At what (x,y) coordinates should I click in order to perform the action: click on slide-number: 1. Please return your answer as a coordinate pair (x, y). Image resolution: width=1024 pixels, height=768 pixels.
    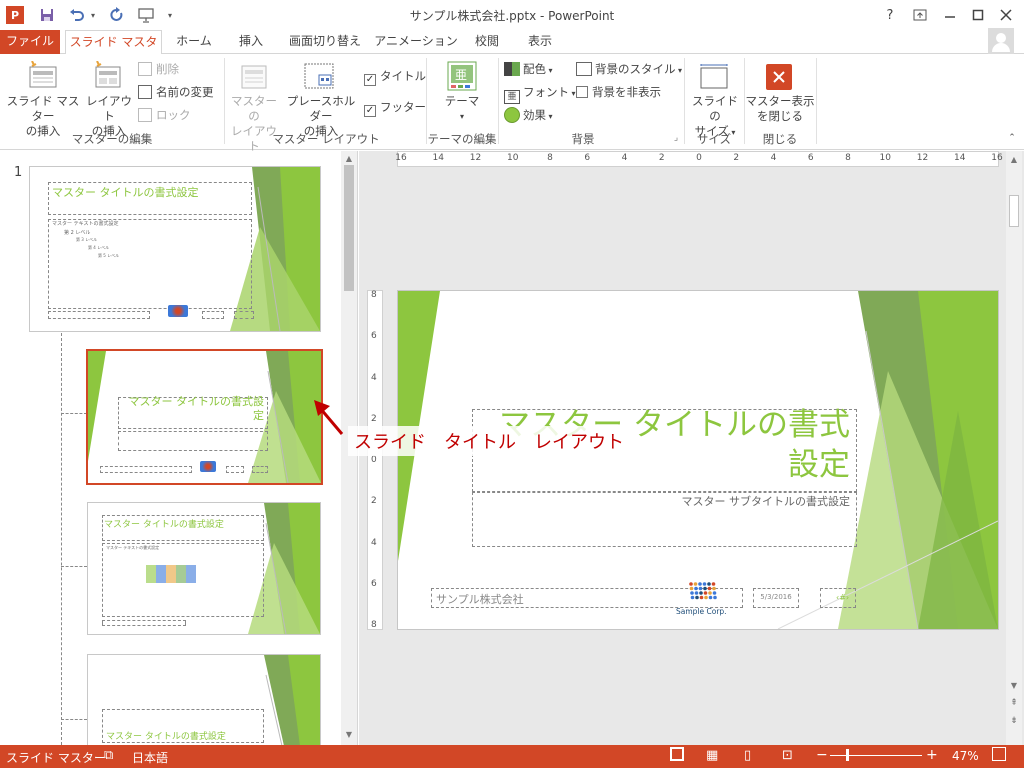
    Looking at the image, I should click on (18, 172).